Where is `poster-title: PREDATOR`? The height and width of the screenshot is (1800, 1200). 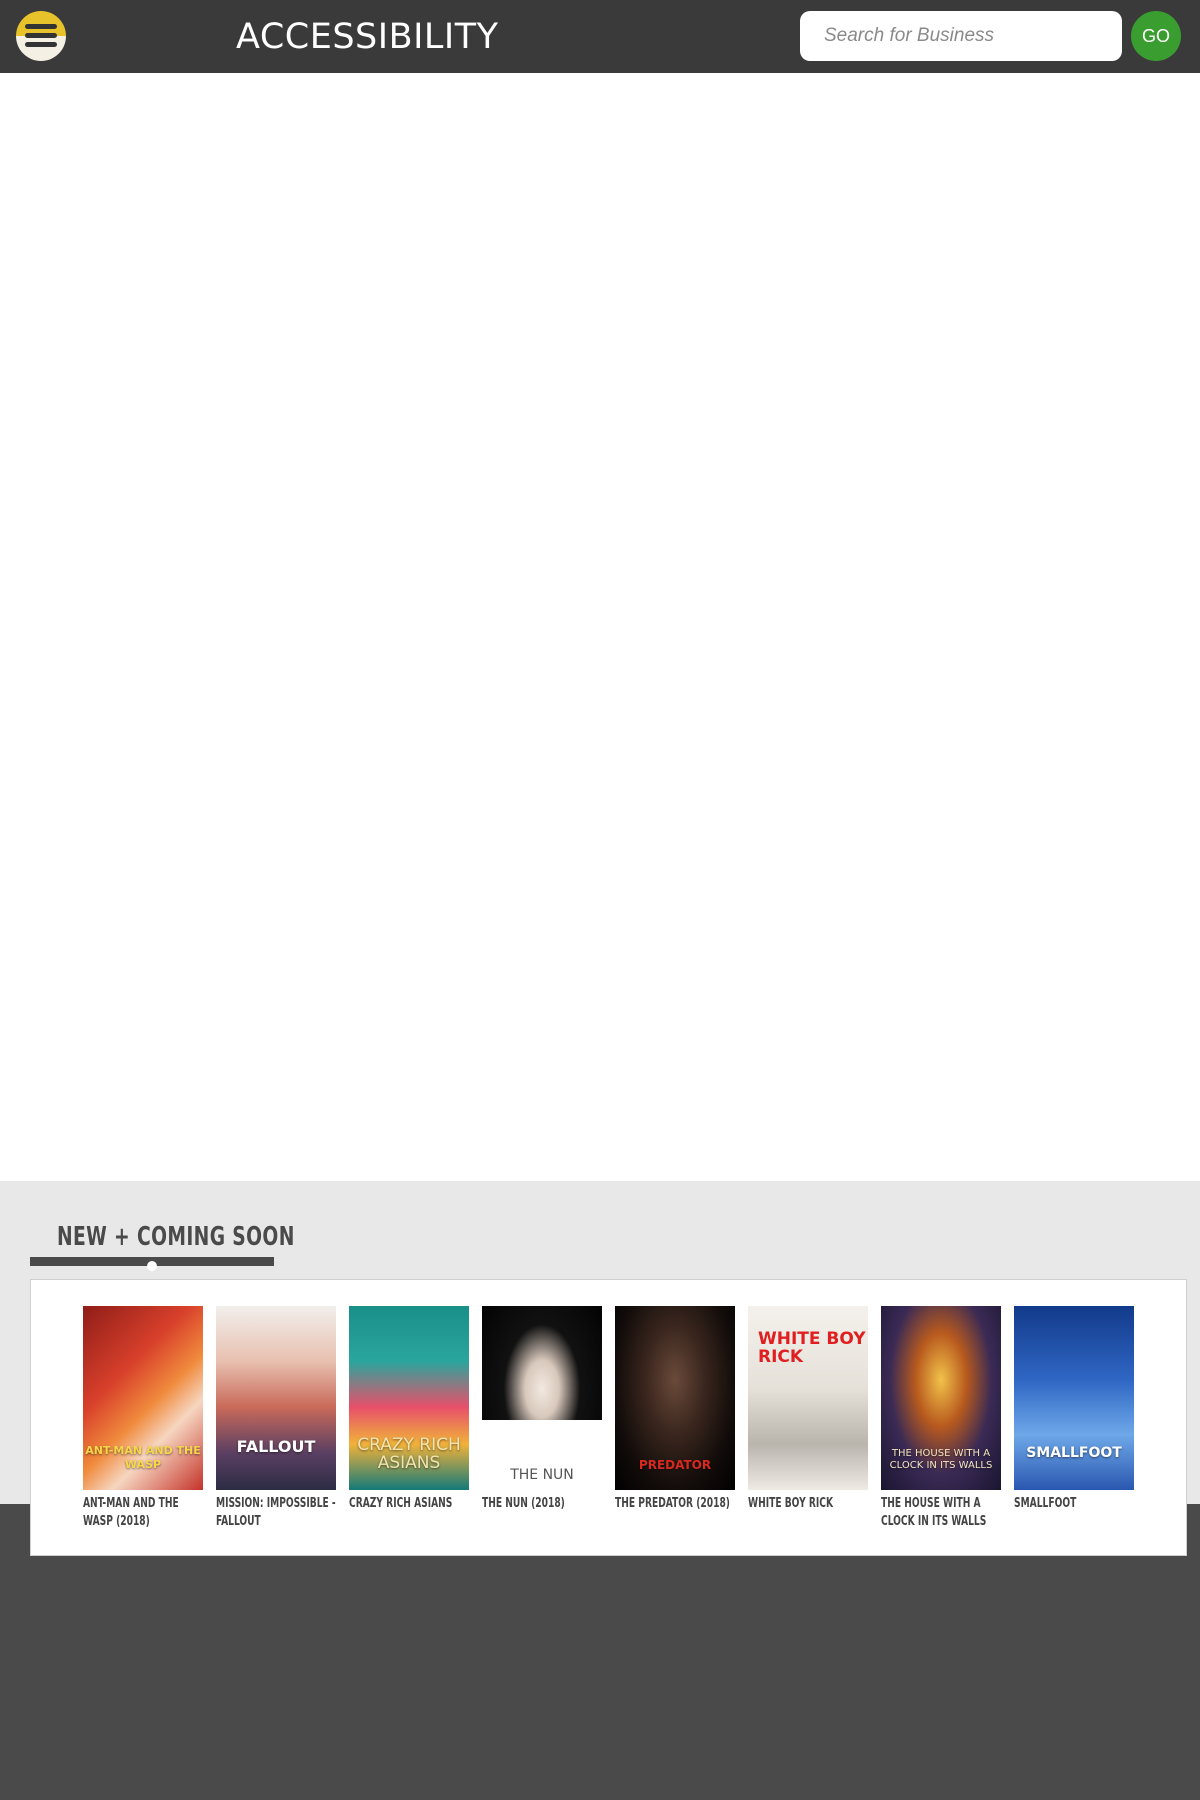 poster-title: PREDATOR is located at coordinates (675, 1465).